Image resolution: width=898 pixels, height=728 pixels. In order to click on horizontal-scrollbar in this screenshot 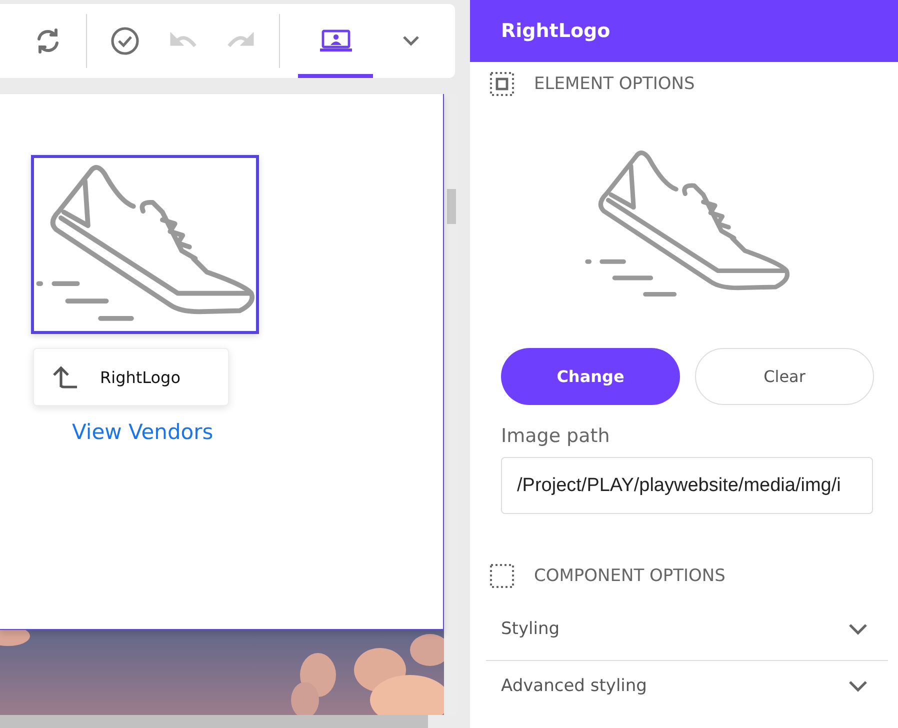, I will do `click(214, 721)`.